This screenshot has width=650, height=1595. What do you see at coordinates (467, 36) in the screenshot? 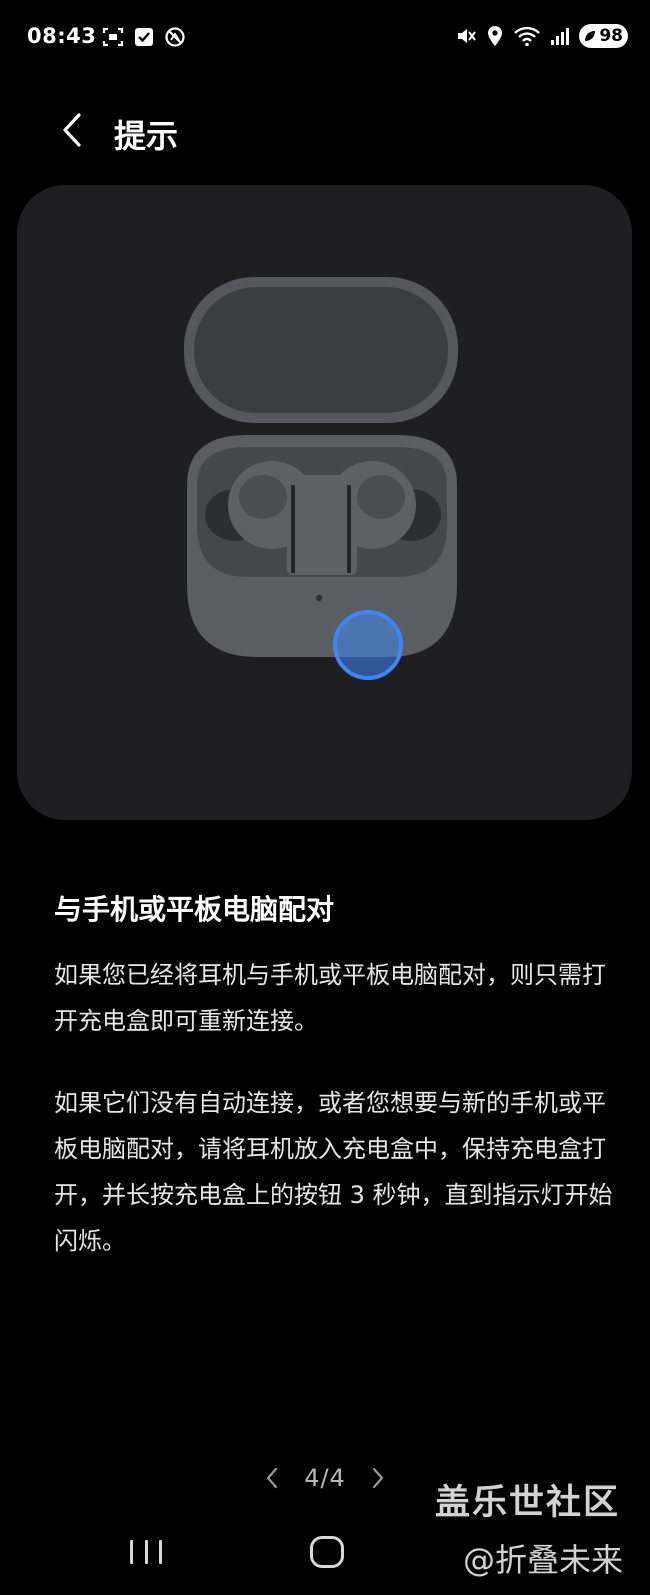
I see `mute-icon` at bounding box center [467, 36].